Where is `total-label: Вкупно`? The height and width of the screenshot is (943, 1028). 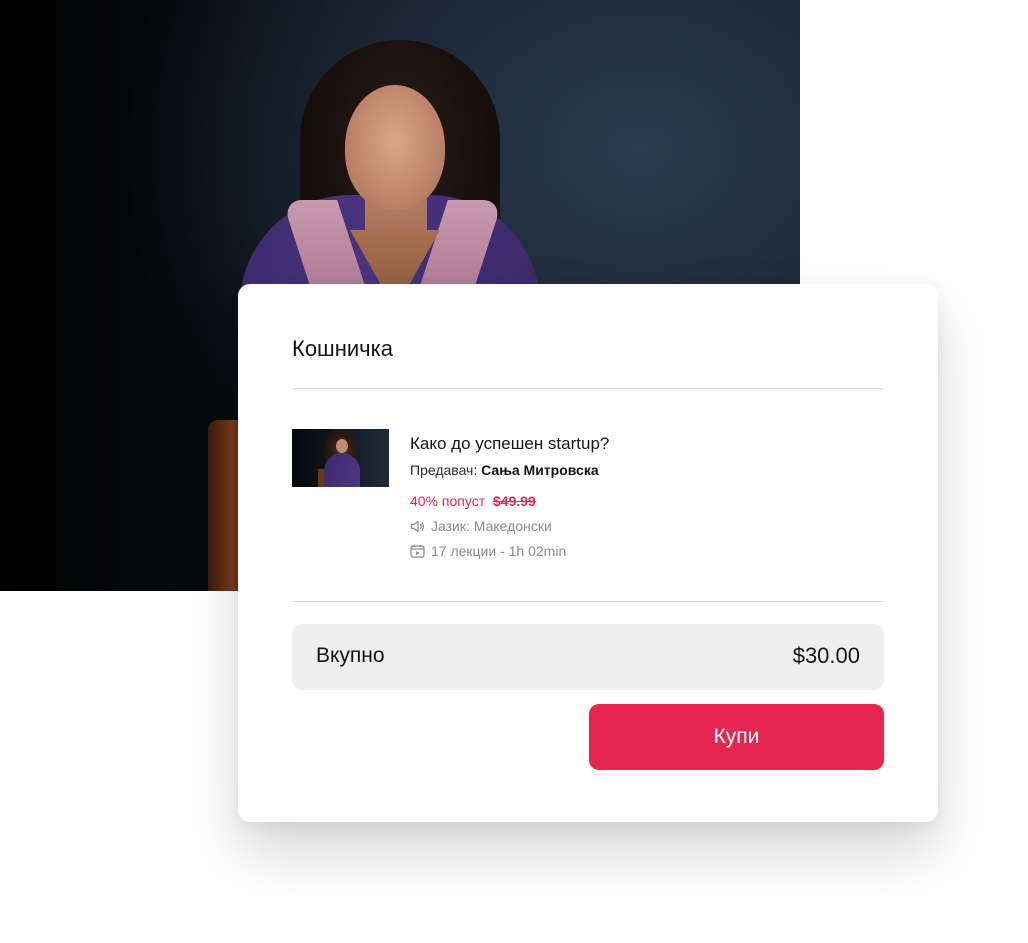 total-label: Вкупно is located at coordinates (350, 655).